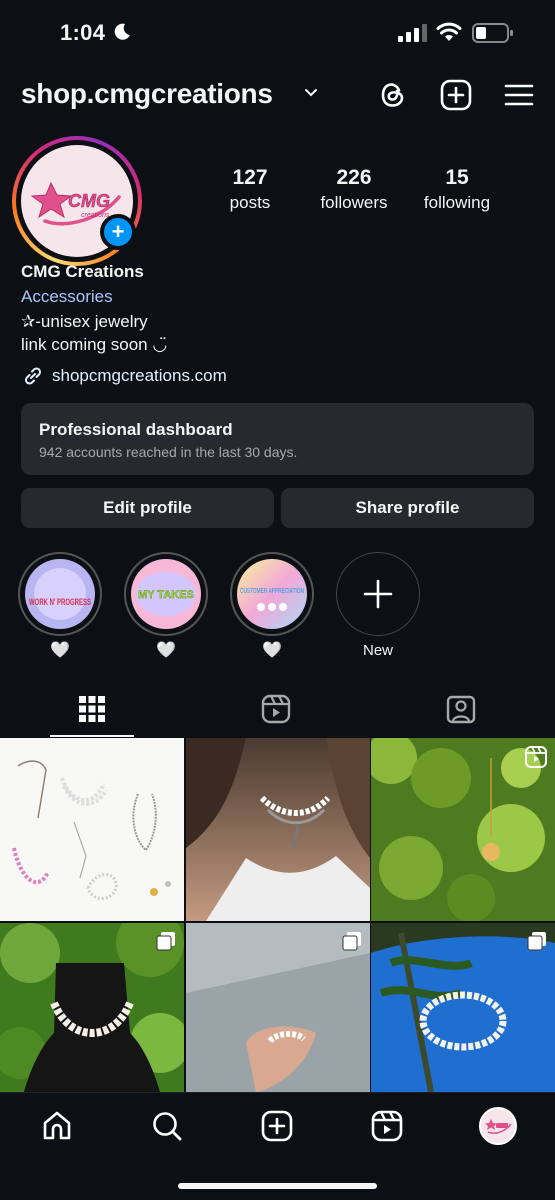 The image size is (555, 1200). I want to click on reels-nav-icon, so click(387, 1126).